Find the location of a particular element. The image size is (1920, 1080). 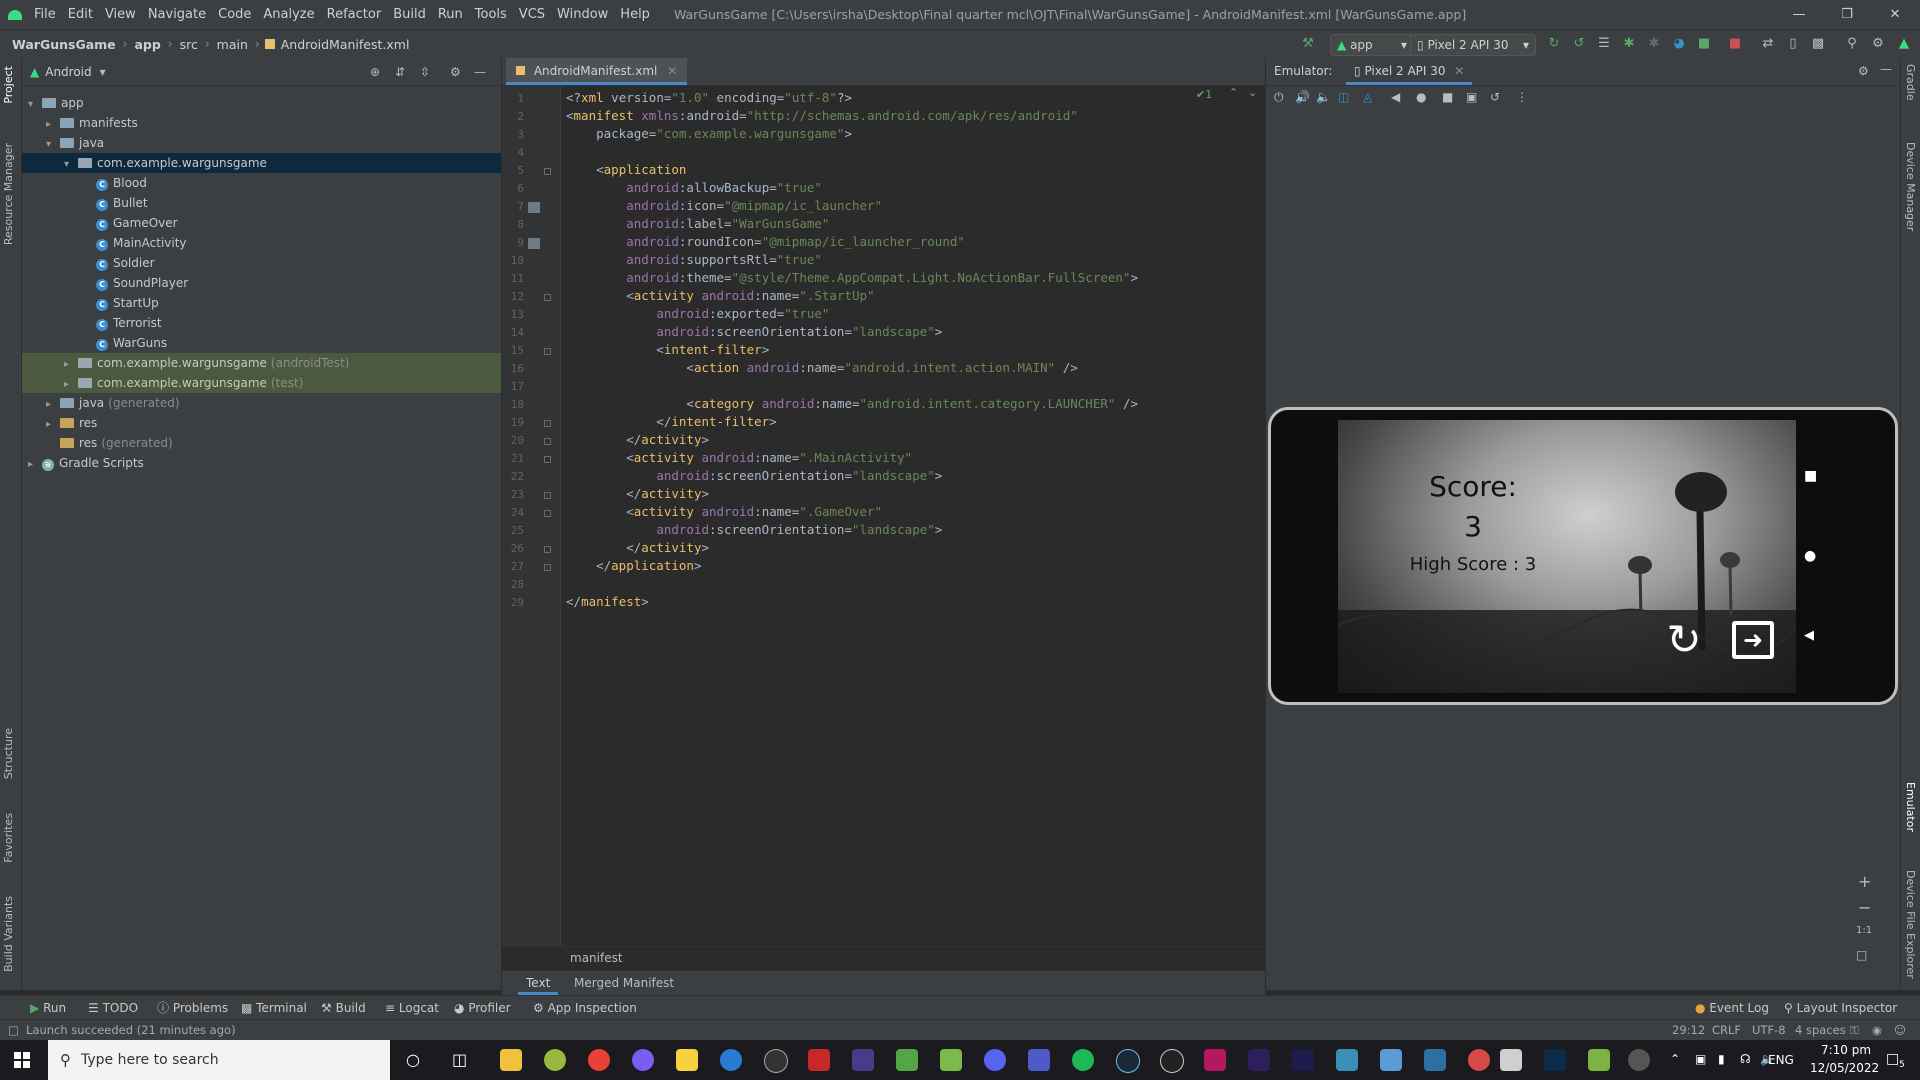

tool-app-inspection: ⚙ App Inspection is located at coordinates (585, 1008).